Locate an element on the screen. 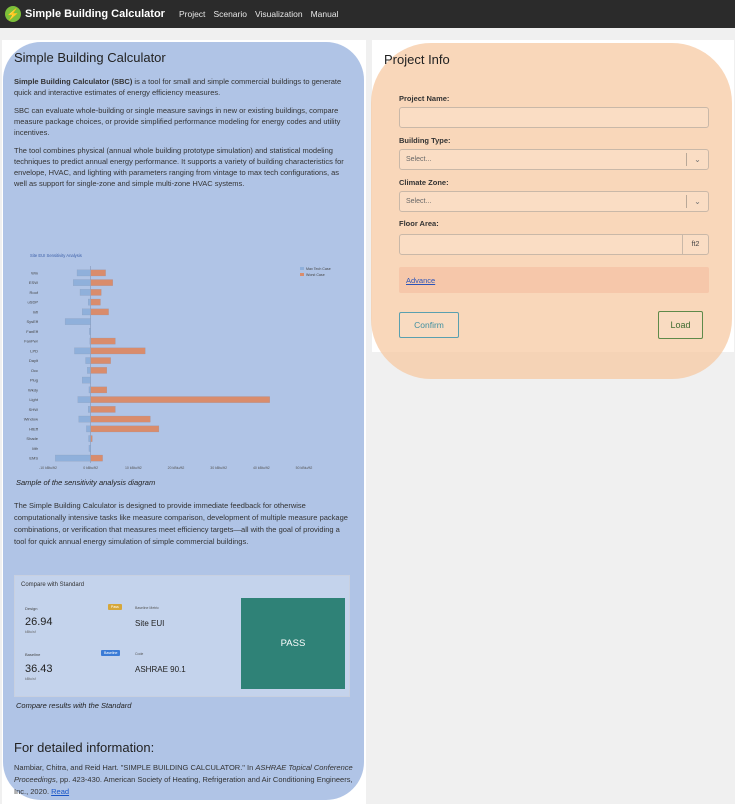 This screenshot has height=804, width=735. category-label: Wkdy is located at coordinates (33, 389).